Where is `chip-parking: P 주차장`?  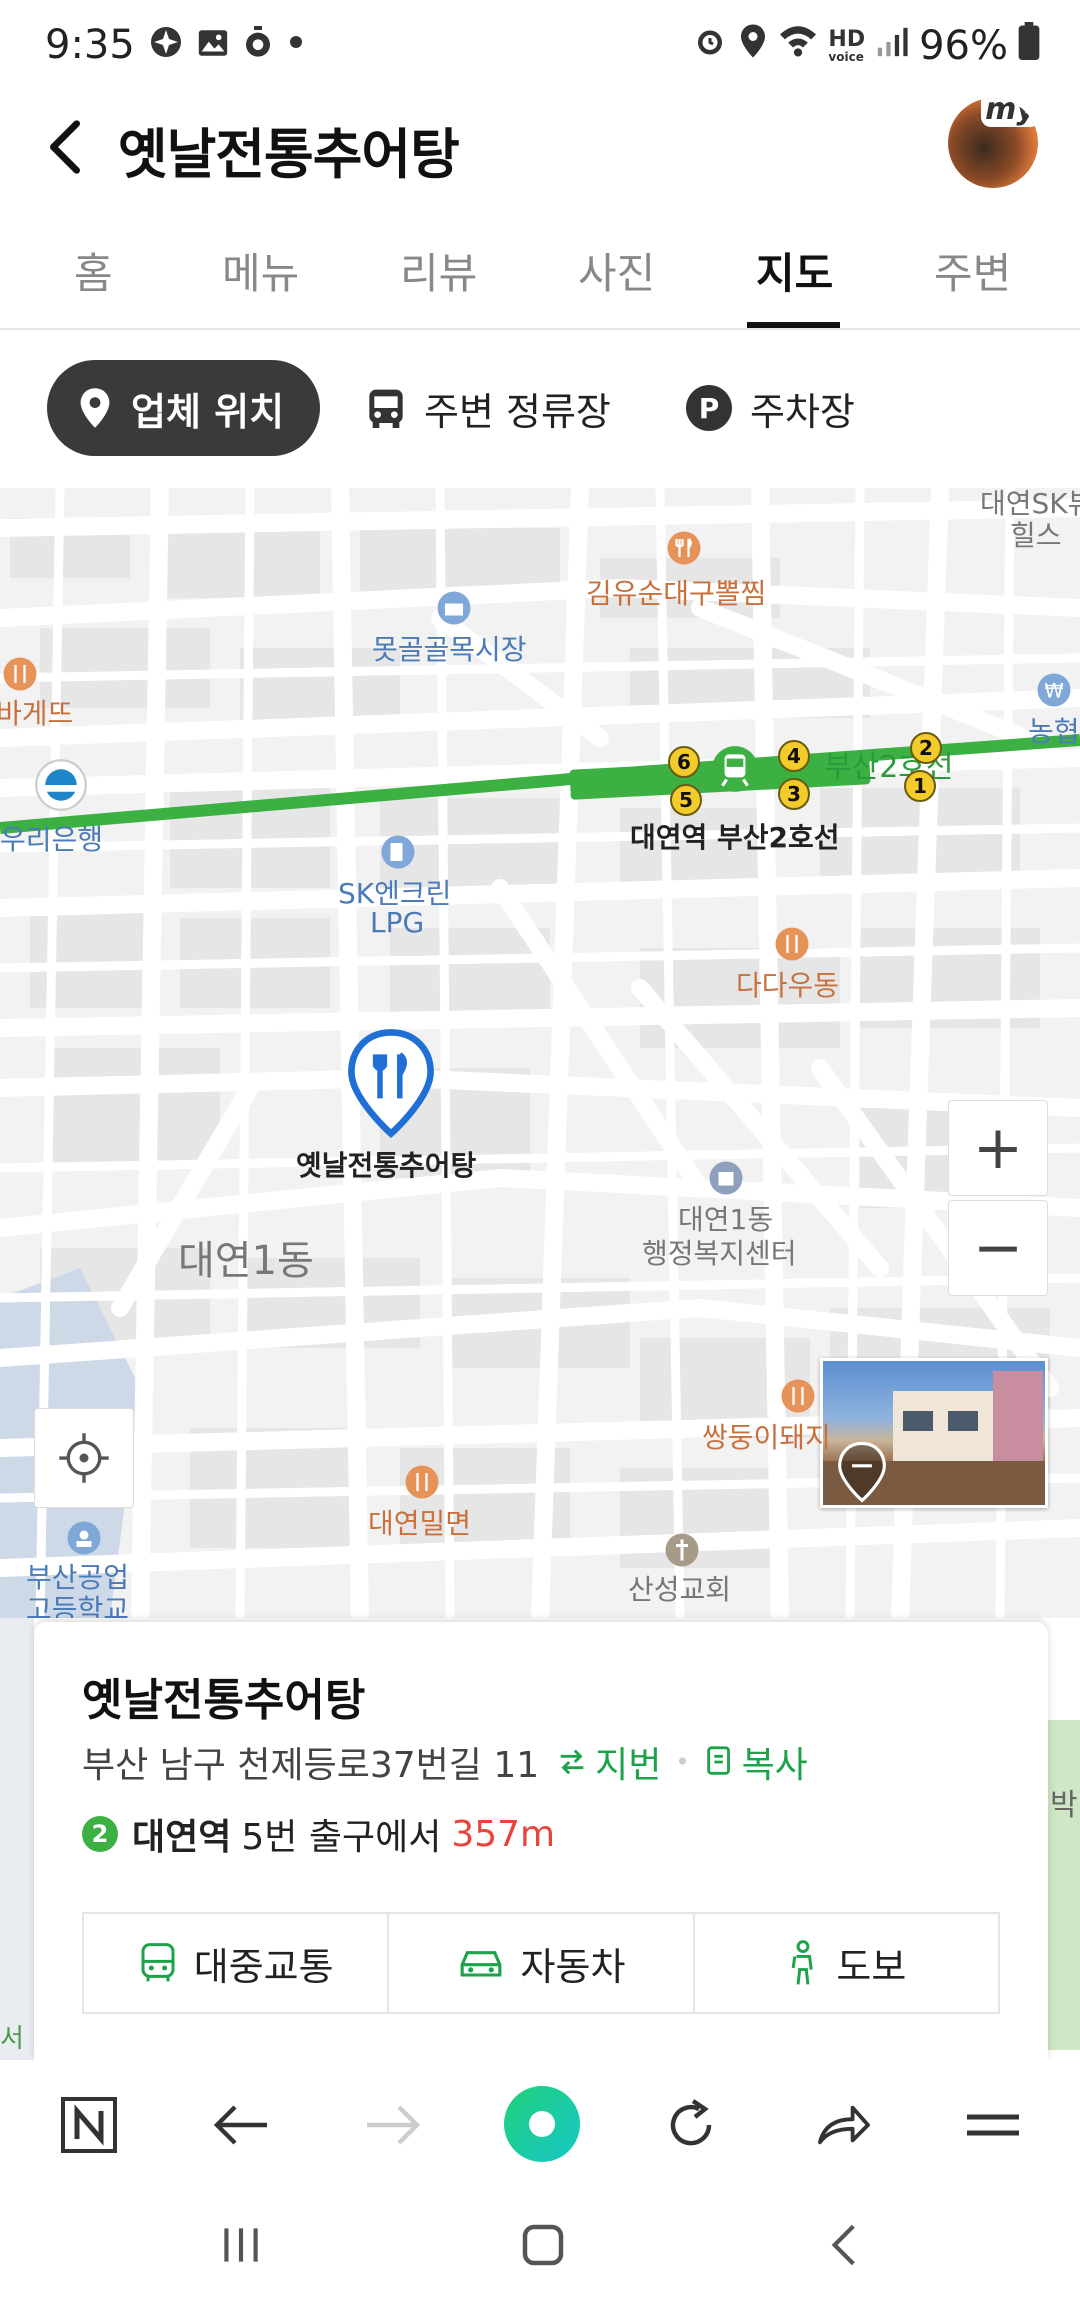
chip-parking: P 주차장 is located at coordinates (770, 408).